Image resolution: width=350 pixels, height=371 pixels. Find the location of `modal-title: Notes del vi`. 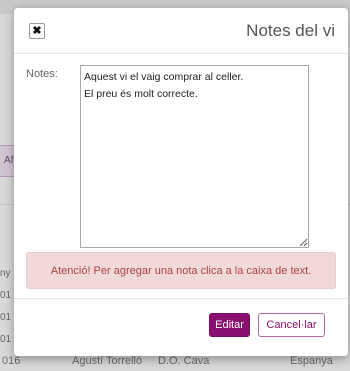

modal-title: Notes del vi is located at coordinates (290, 30).